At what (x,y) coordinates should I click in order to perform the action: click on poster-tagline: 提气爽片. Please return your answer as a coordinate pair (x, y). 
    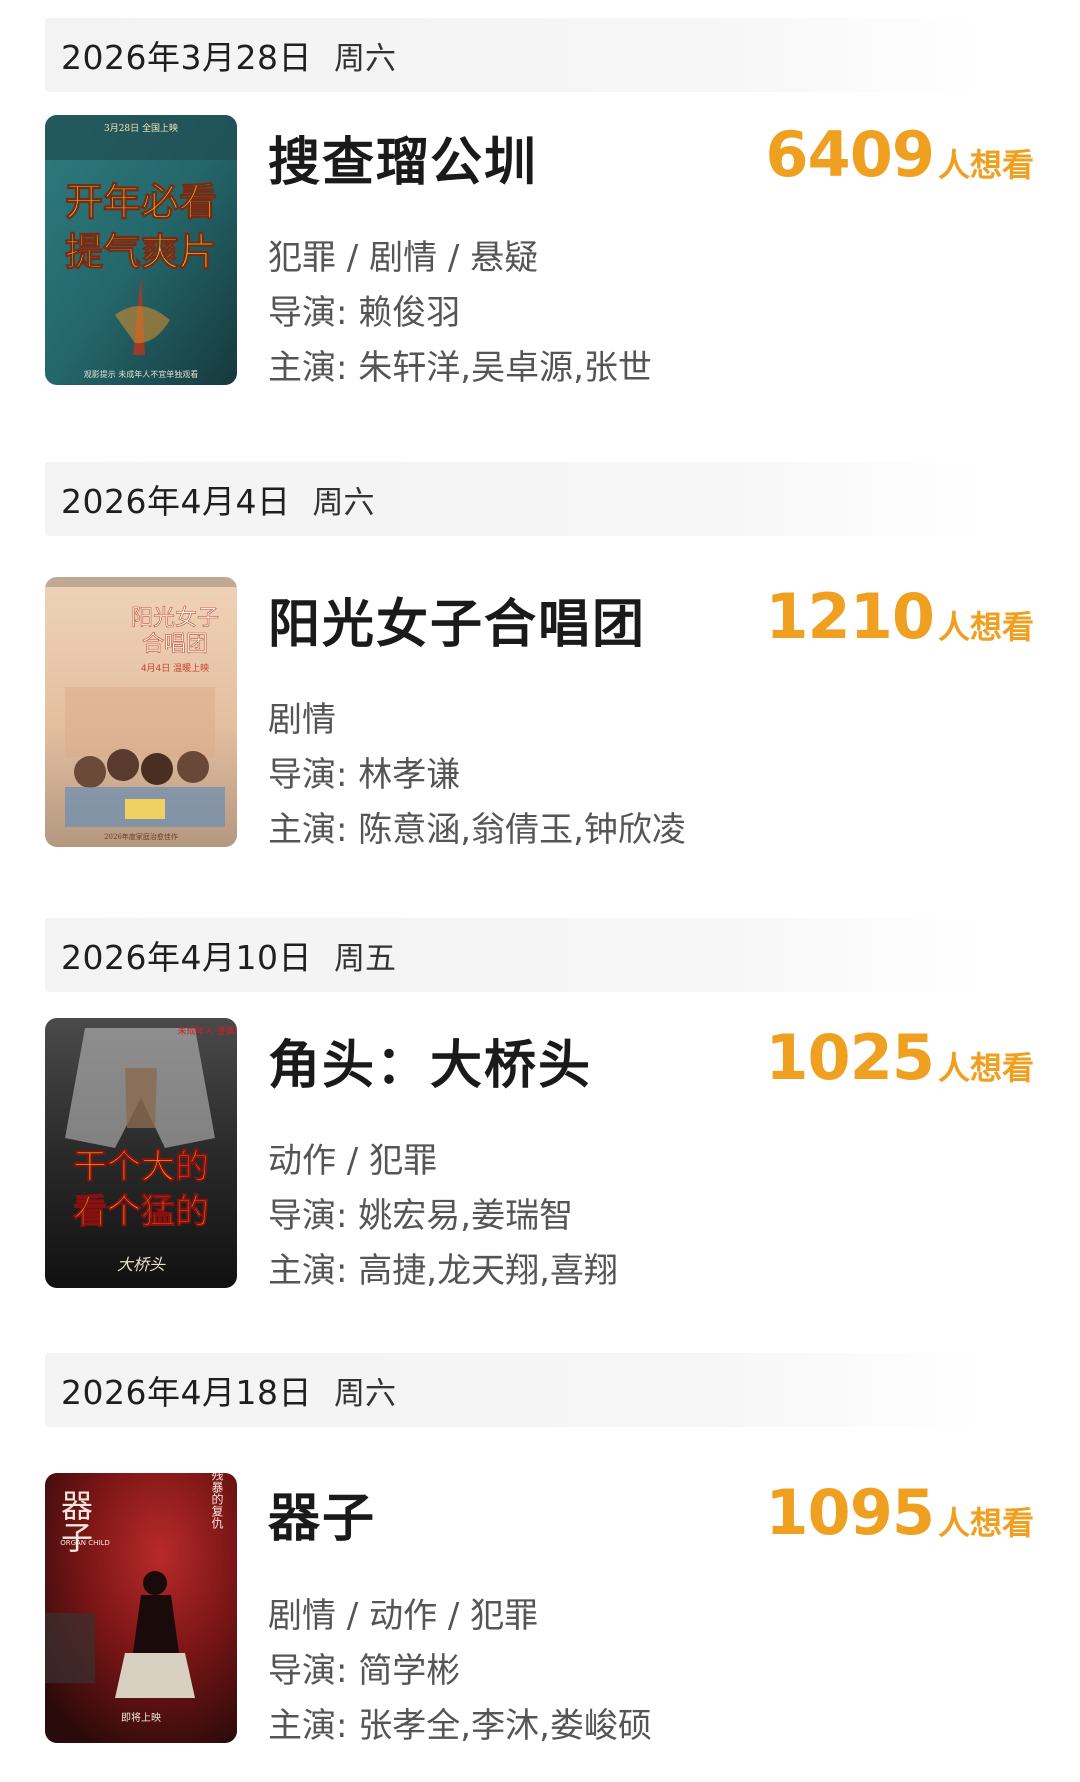
    Looking at the image, I should click on (141, 251).